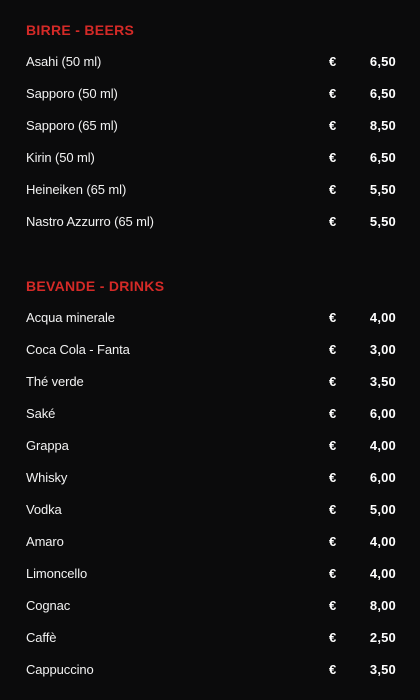 This screenshot has height=700, width=420. What do you see at coordinates (210, 190) in the screenshot?
I see `menu-item: Heineiken (65 ml) € 5,50` at bounding box center [210, 190].